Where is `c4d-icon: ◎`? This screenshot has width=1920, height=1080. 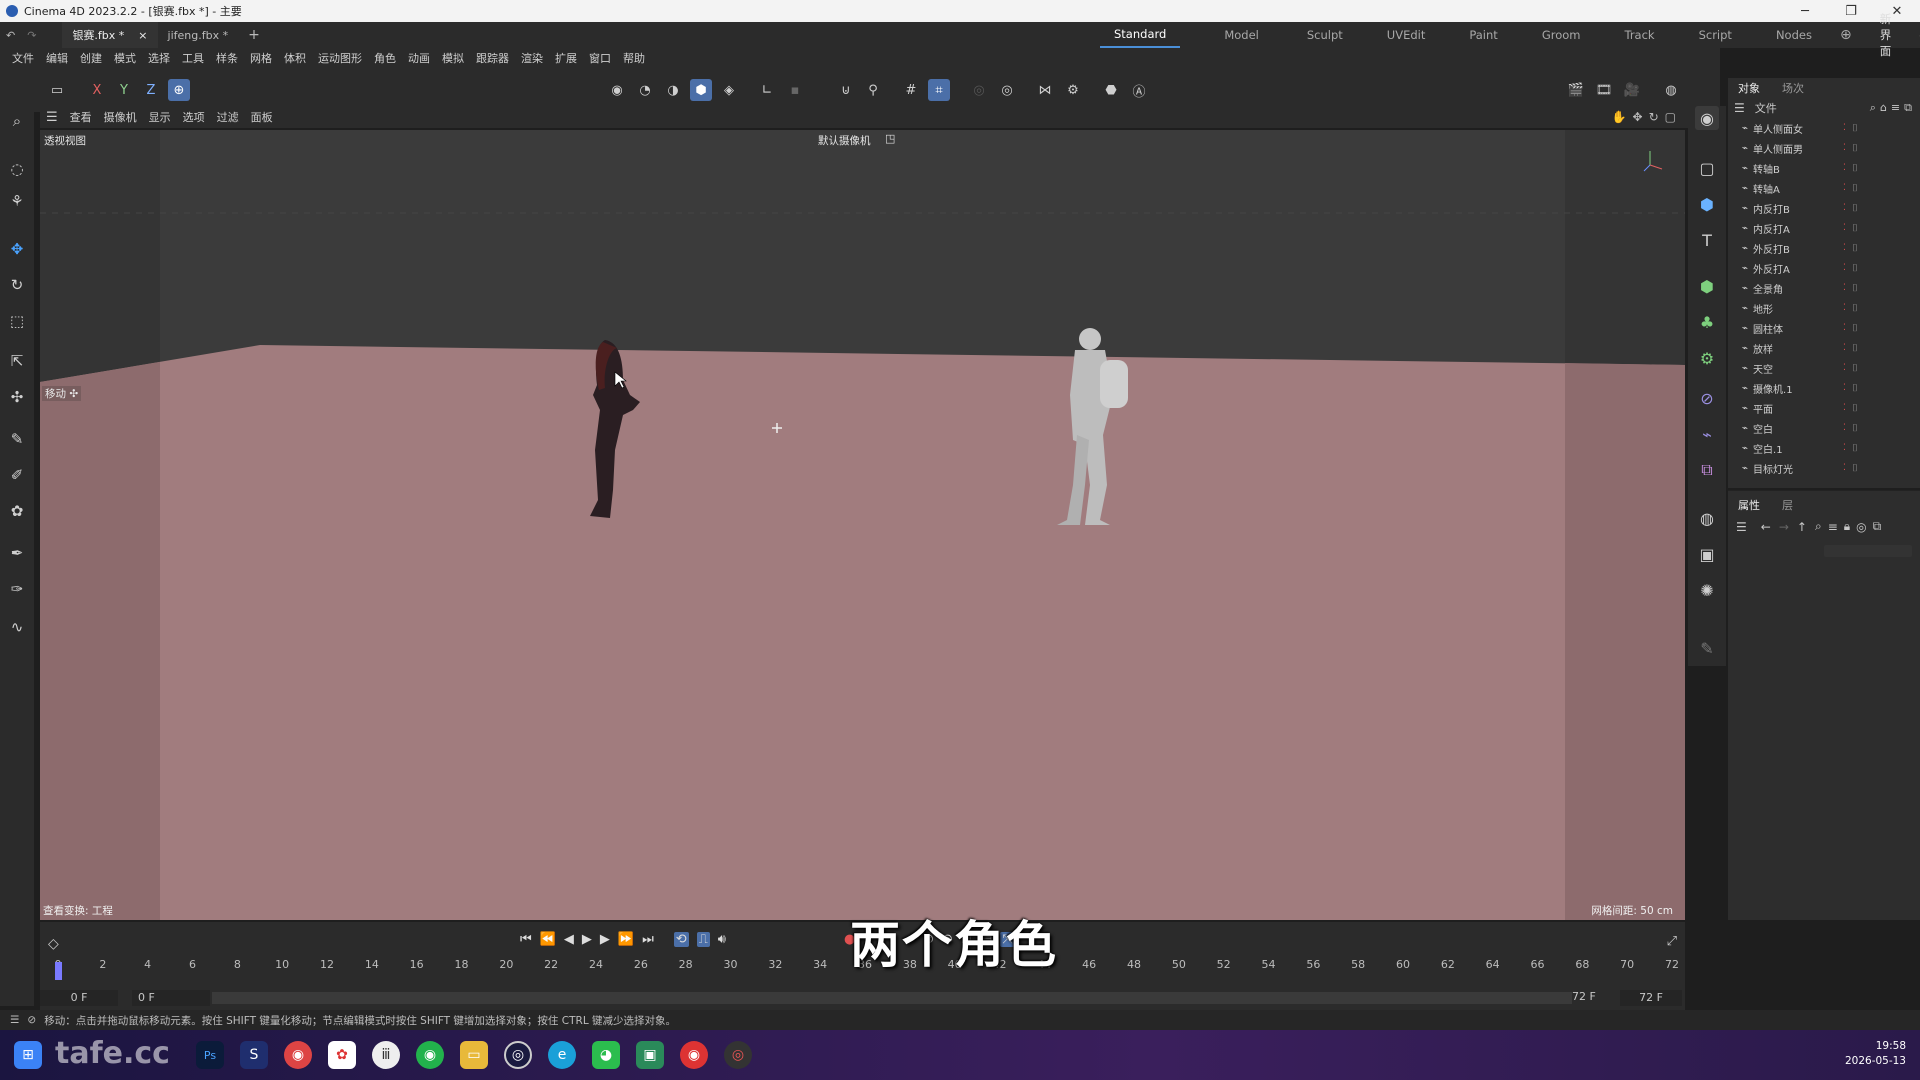 c4d-icon: ◎ is located at coordinates (518, 1055).